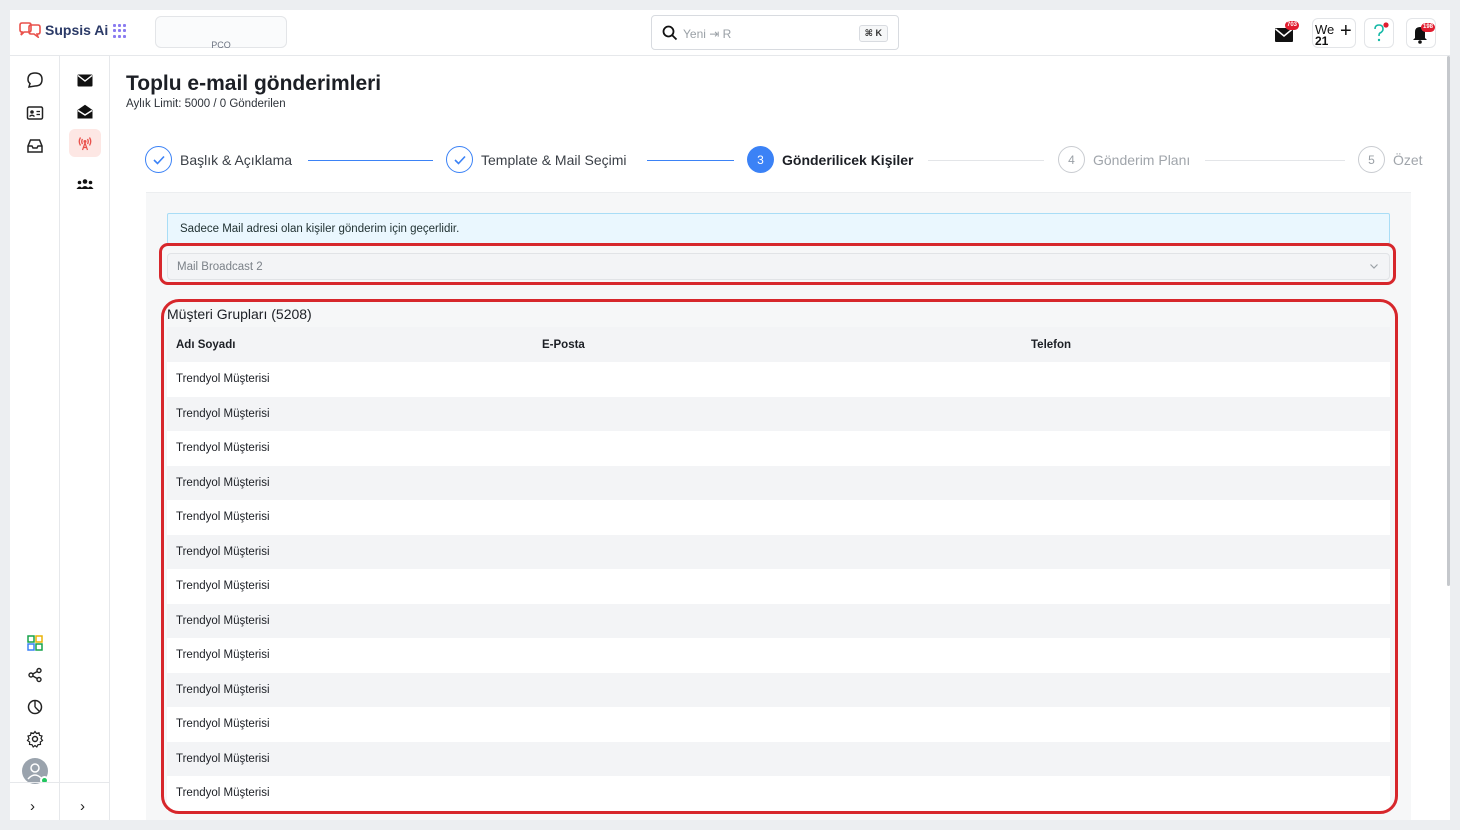  Describe the element at coordinates (1448, 321) in the screenshot. I see `page-scrollbar` at that location.